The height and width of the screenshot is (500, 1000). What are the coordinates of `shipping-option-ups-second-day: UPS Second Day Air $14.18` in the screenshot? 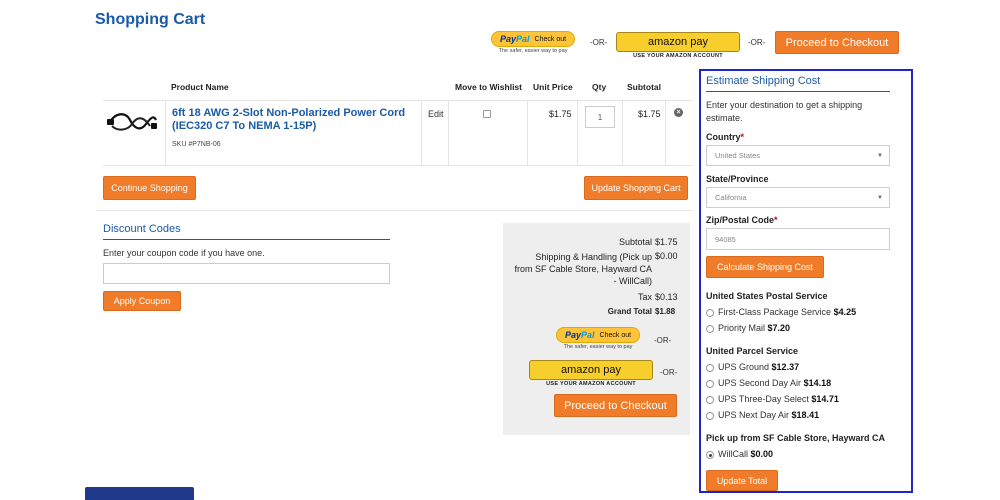 It's located at (774, 383).